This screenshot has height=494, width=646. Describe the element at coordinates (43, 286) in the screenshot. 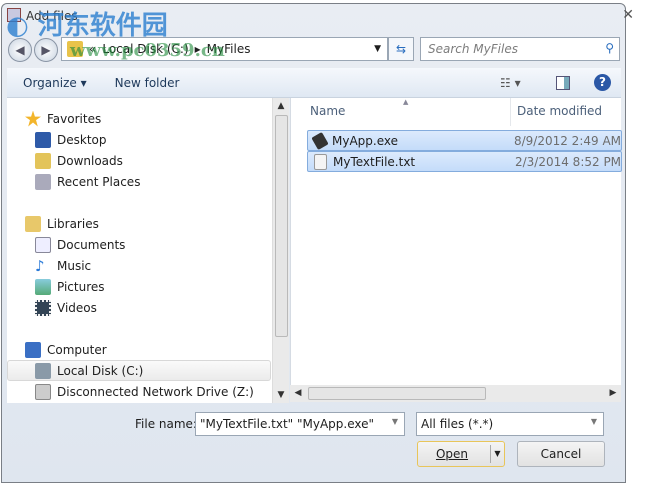

I see `pictures-icon` at that location.